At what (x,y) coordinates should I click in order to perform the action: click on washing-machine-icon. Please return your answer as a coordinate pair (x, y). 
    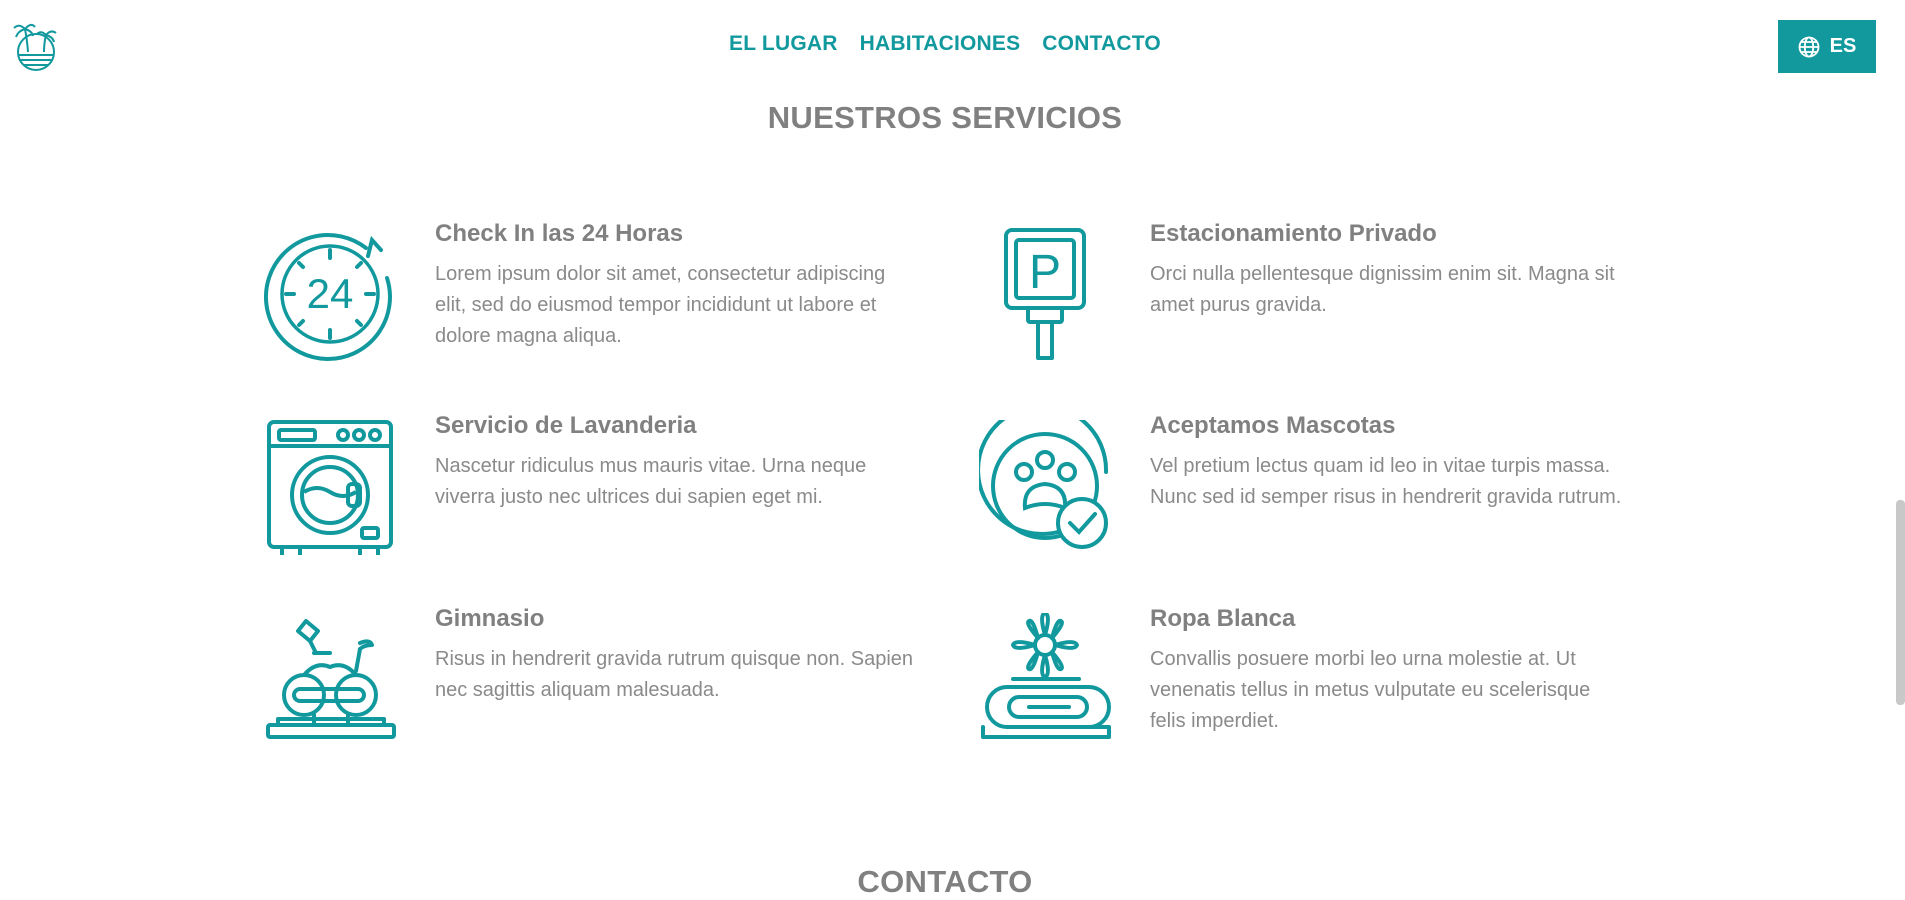
    Looking at the image, I should click on (331, 487).